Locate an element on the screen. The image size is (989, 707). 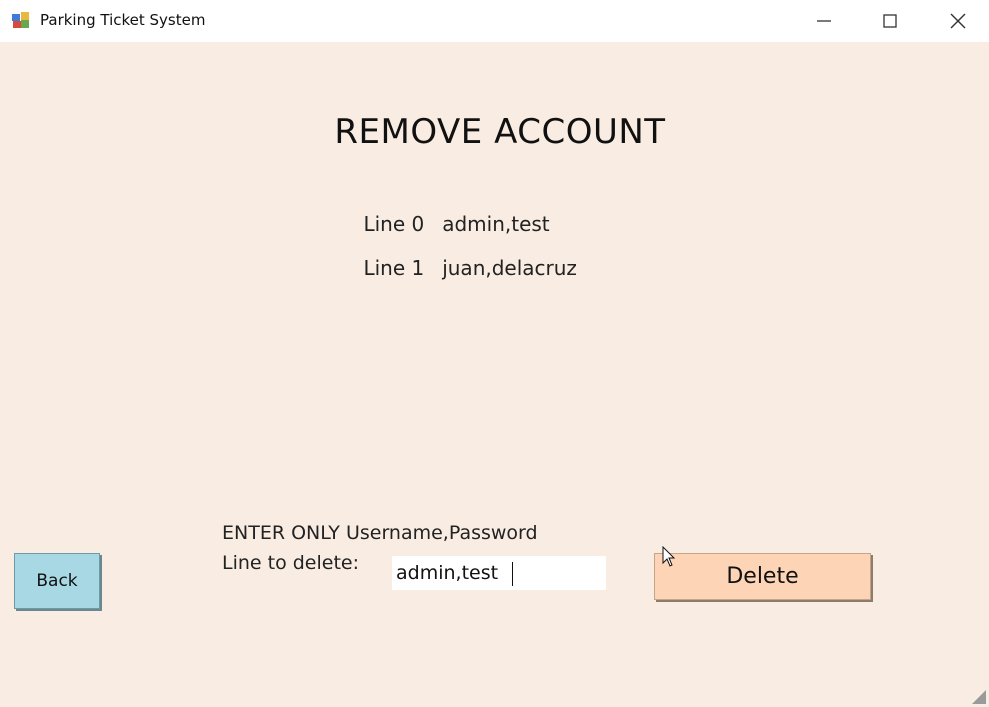
window-title: Parking Ticket System is located at coordinates (123, 20).